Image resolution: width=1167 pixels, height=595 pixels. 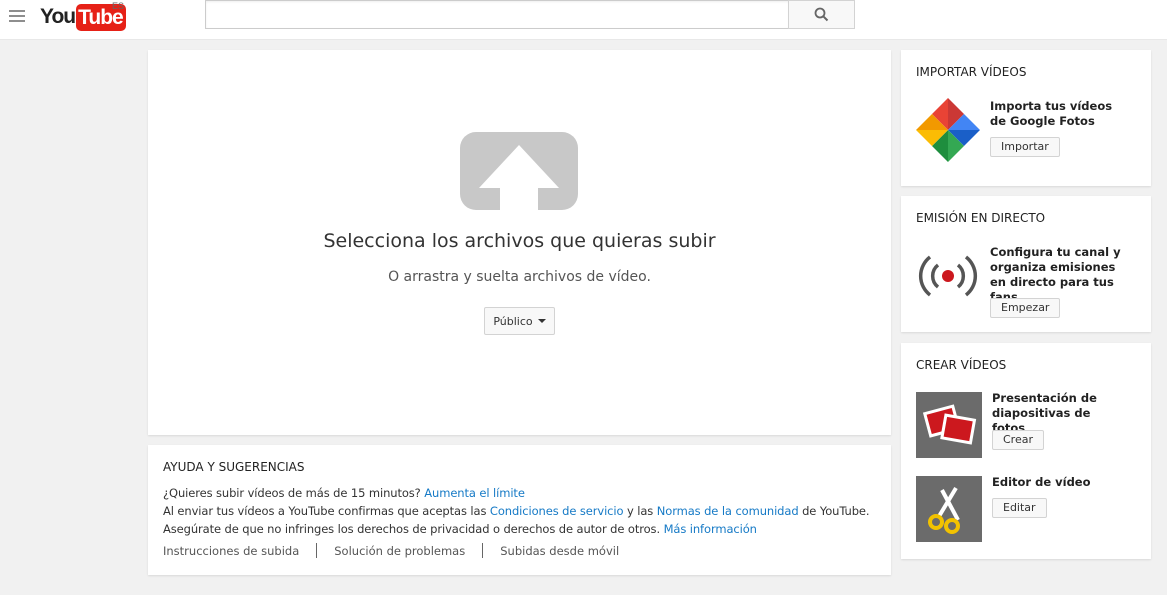 What do you see at coordinates (519, 277) in the screenshot?
I see `upload-subtitle: O arrastra y suelta archivos de vídeo.` at bounding box center [519, 277].